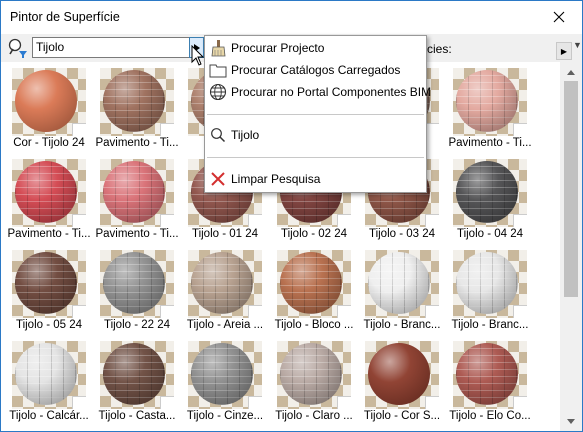 Image resolution: width=583 pixels, height=432 pixels. I want to click on menu-item-search-bim-portal: Procurar no Portal Componentes BIM, so click(318, 92).